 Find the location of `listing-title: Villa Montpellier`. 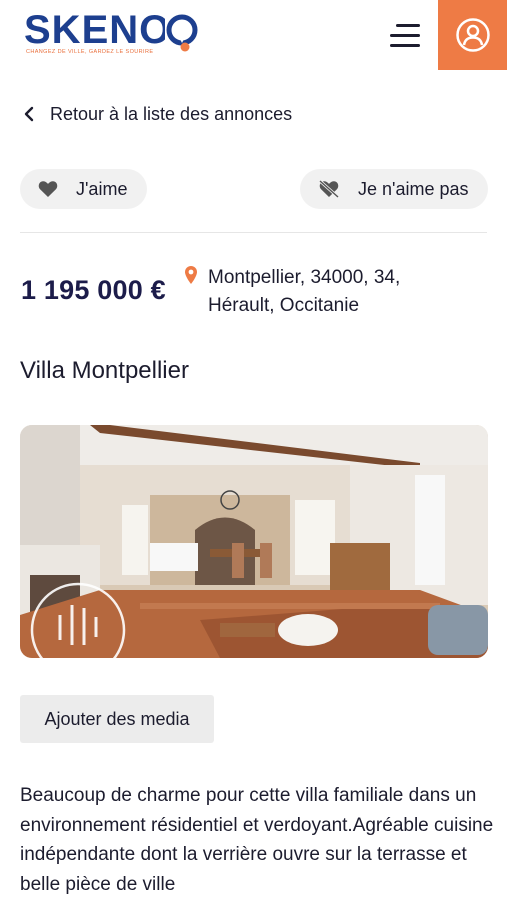

listing-title: Villa Montpellier is located at coordinates (104, 370).